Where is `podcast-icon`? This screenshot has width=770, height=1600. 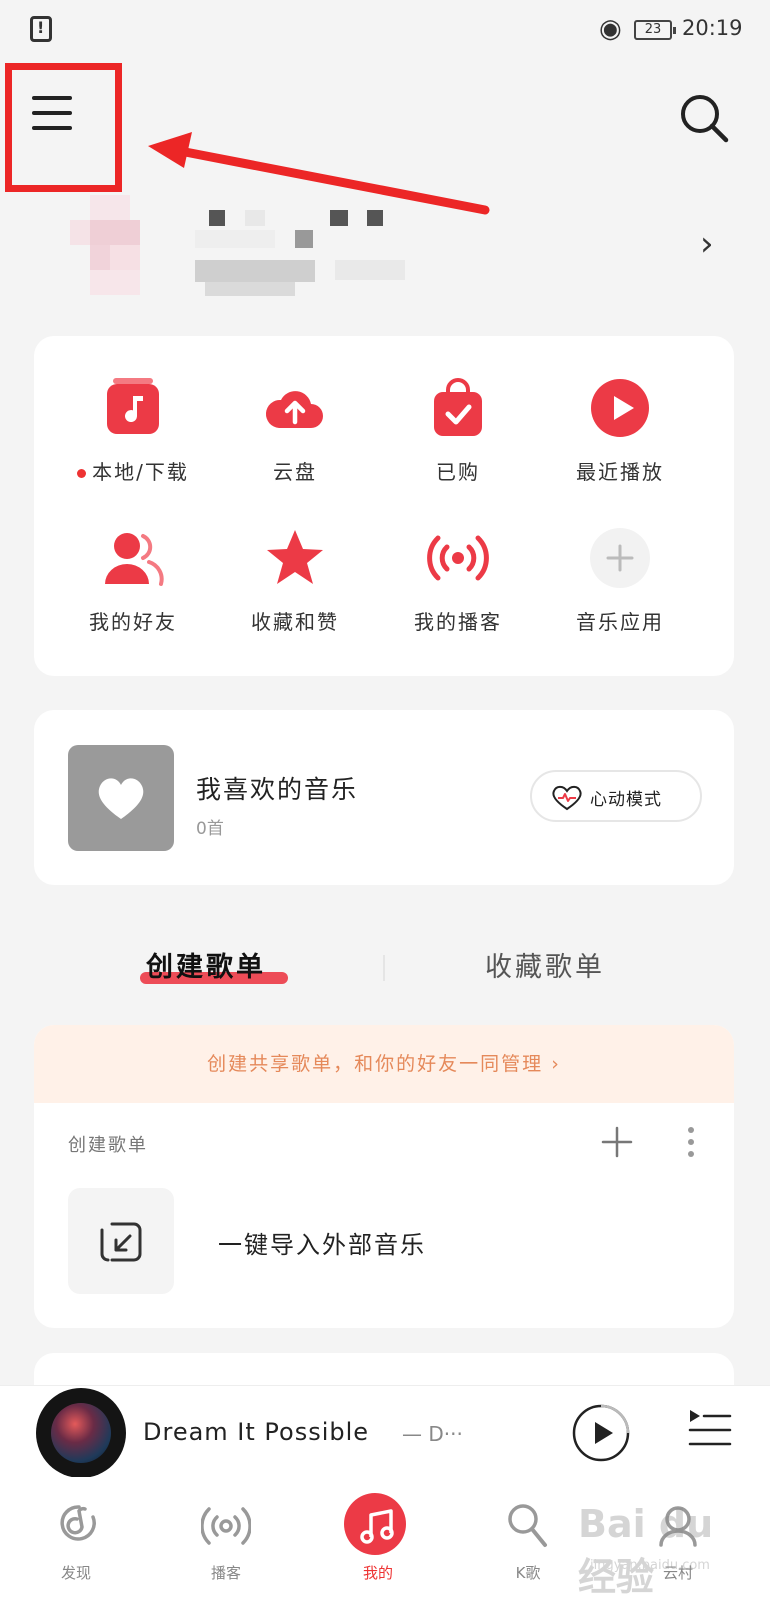
podcast-icon is located at coordinates (458, 558).